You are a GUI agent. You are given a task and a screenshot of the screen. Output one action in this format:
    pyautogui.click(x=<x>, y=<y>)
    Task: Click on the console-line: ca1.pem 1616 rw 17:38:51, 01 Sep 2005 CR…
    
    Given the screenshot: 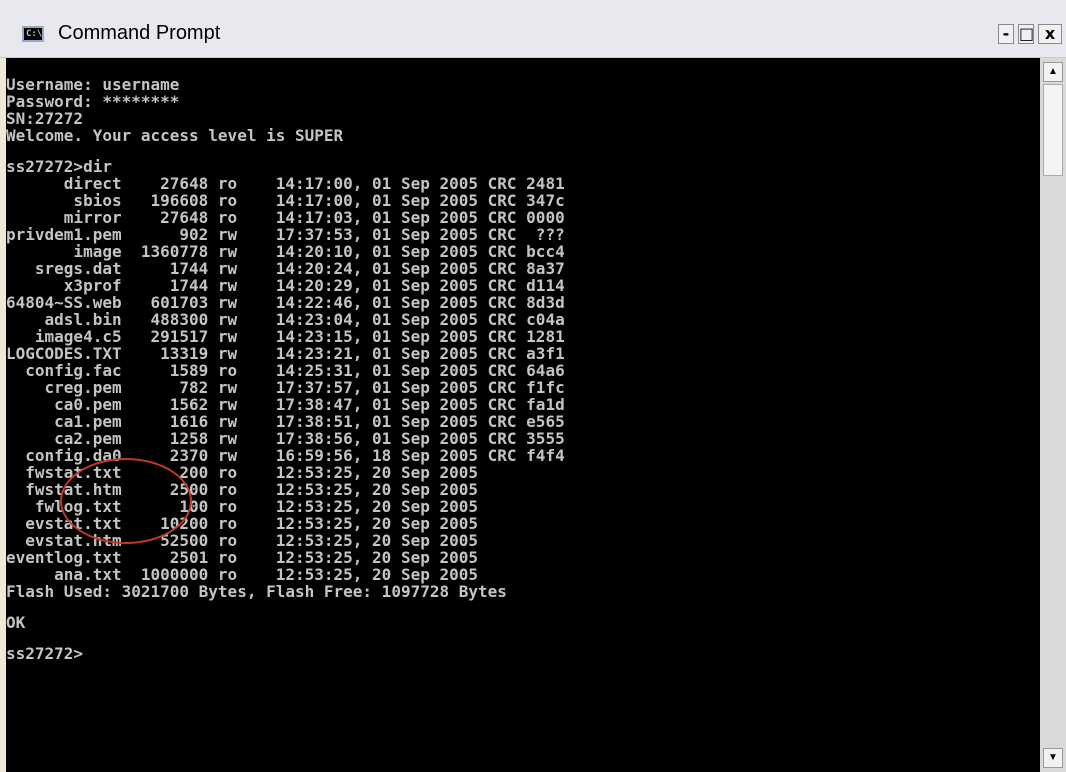 What is the action you would take?
    pyautogui.click(x=285, y=421)
    